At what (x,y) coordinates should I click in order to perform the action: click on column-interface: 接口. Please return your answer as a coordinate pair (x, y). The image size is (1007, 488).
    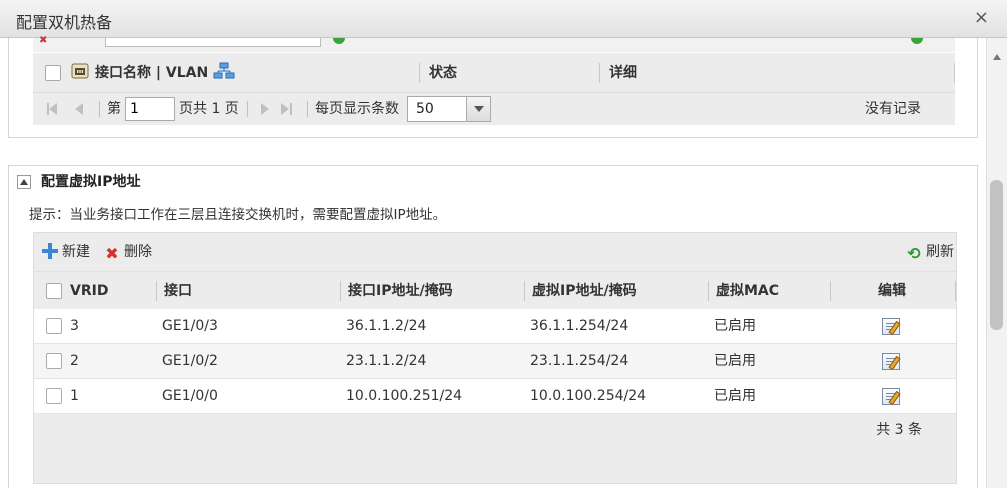
    Looking at the image, I should click on (178, 291).